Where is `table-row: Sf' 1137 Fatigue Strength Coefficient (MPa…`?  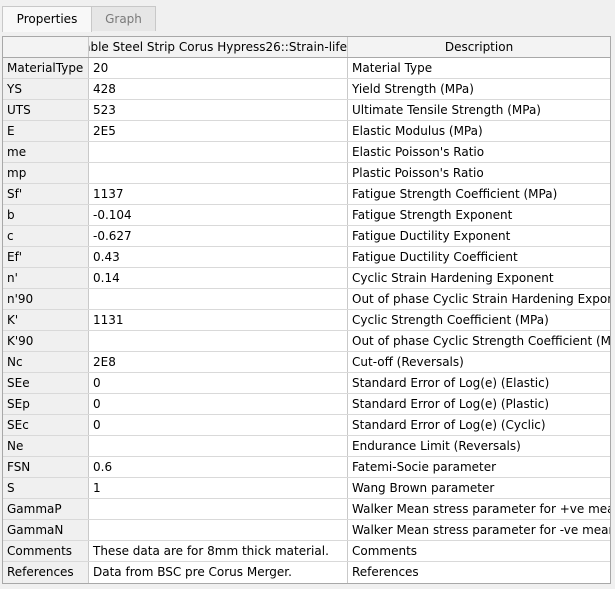 table-row: Sf' 1137 Fatigue Strength Coefficient (MPa… is located at coordinates (306, 194).